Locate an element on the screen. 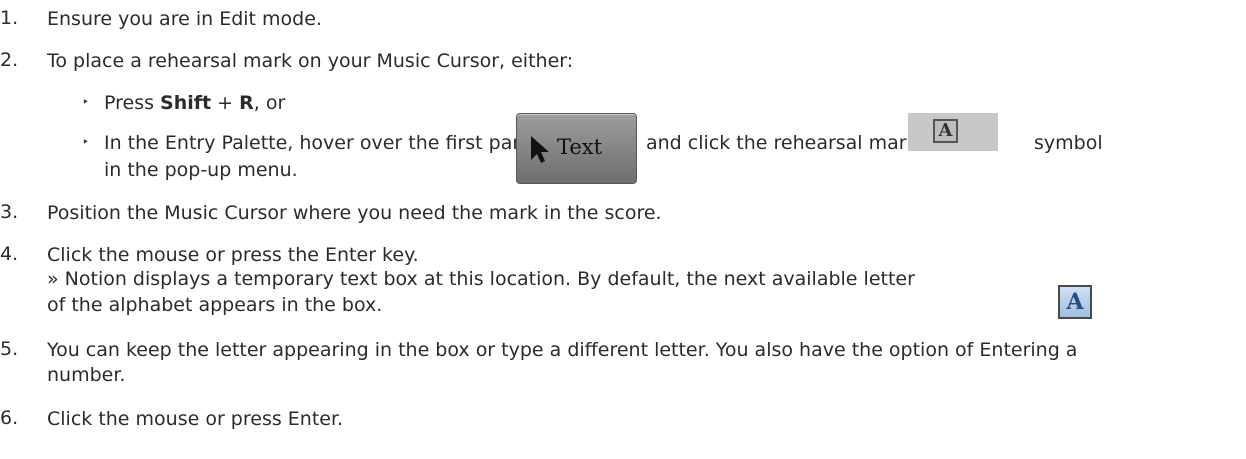 This screenshot has height=459, width=1246. rehearsal-mark-button-image: A is located at coordinates (953, 132).